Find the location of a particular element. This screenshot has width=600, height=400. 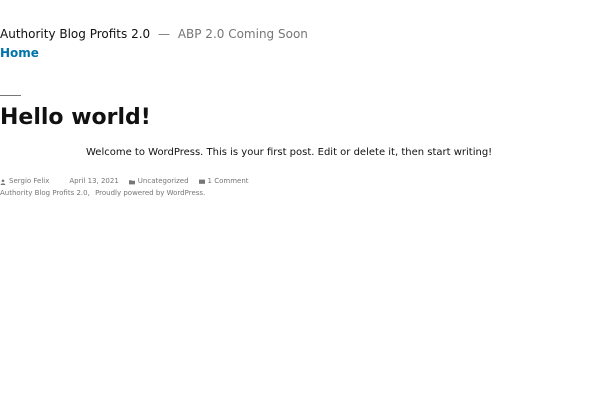

author-name: Sergio Felix is located at coordinates (29, 181).